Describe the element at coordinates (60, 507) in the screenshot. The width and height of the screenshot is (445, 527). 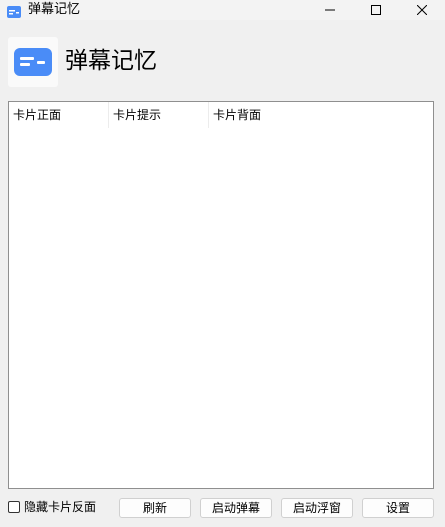
I see `hide-back-label: 隐藏卡片反面` at that location.